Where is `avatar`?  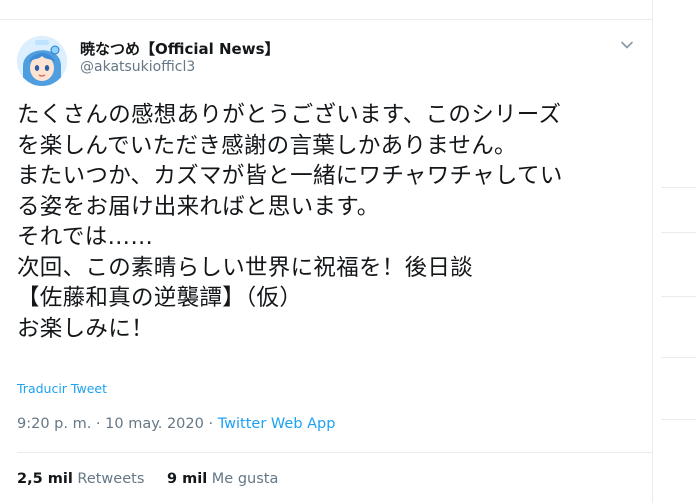
avatar is located at coordinates (42, 61).